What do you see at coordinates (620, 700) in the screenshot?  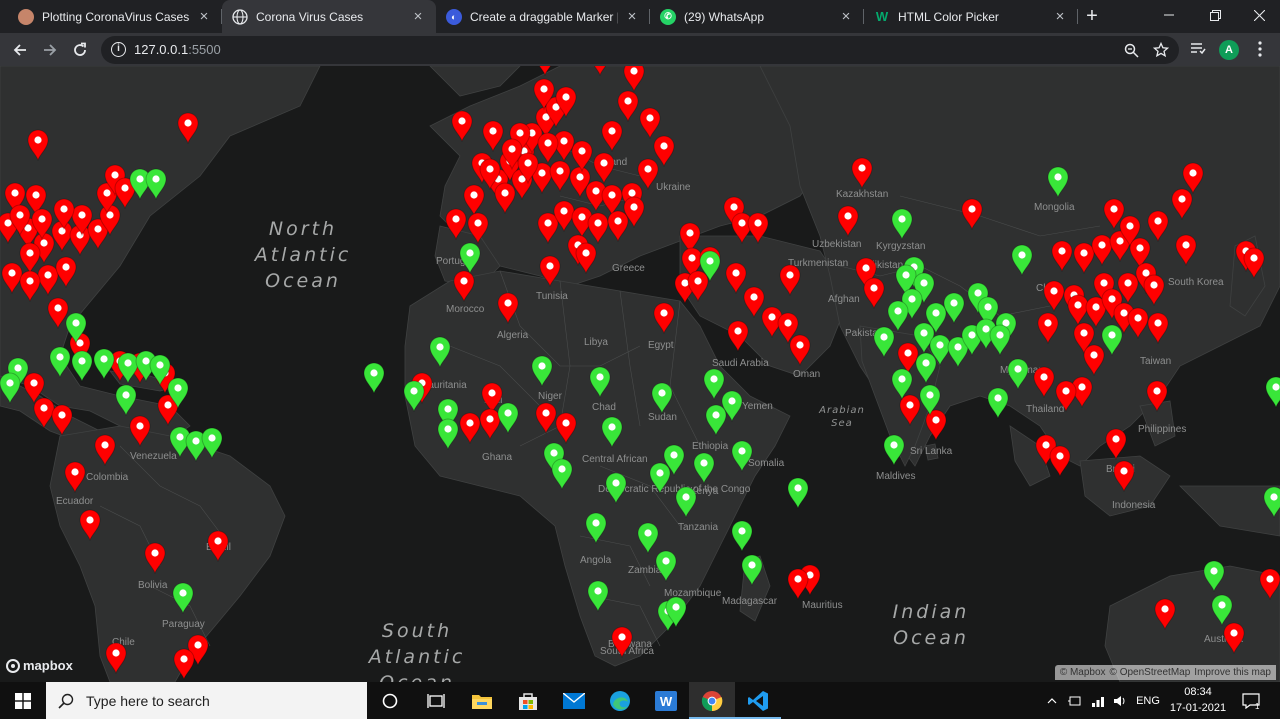 I see `edge-button` at bounding box center [620, 700].